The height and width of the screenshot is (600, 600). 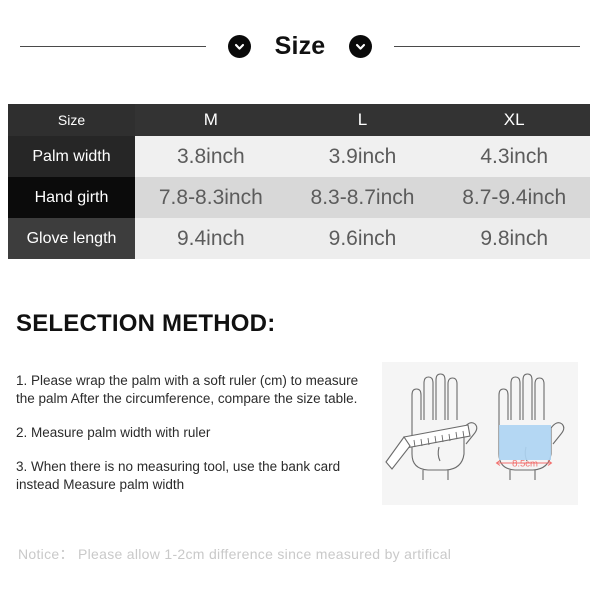 I want to click on selection-method-title: SELECTION METHOD:, so click(x=146, y=323).